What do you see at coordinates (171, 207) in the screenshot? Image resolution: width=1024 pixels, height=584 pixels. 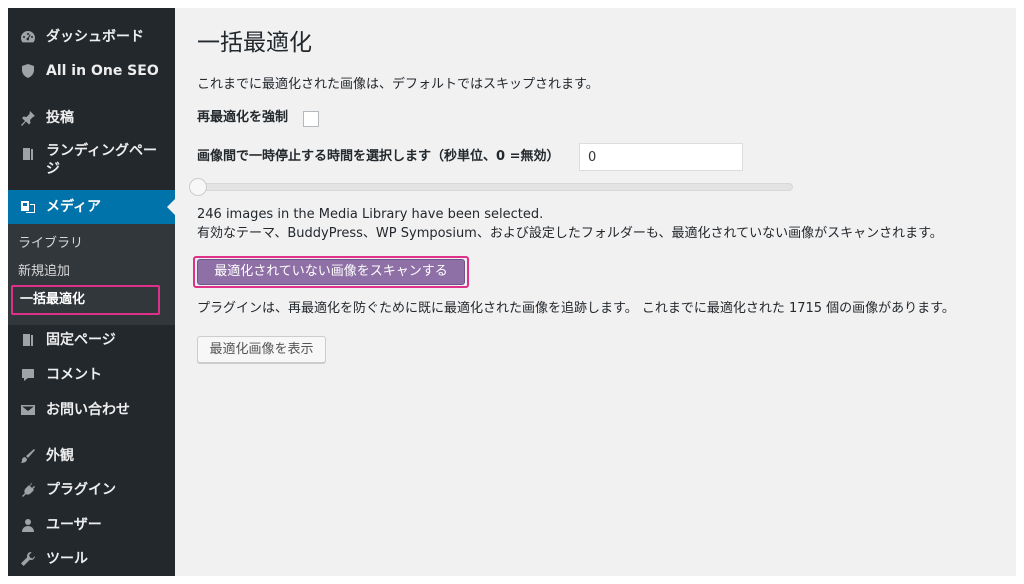 I see `current-indicator` at bounding box center [171, 207].